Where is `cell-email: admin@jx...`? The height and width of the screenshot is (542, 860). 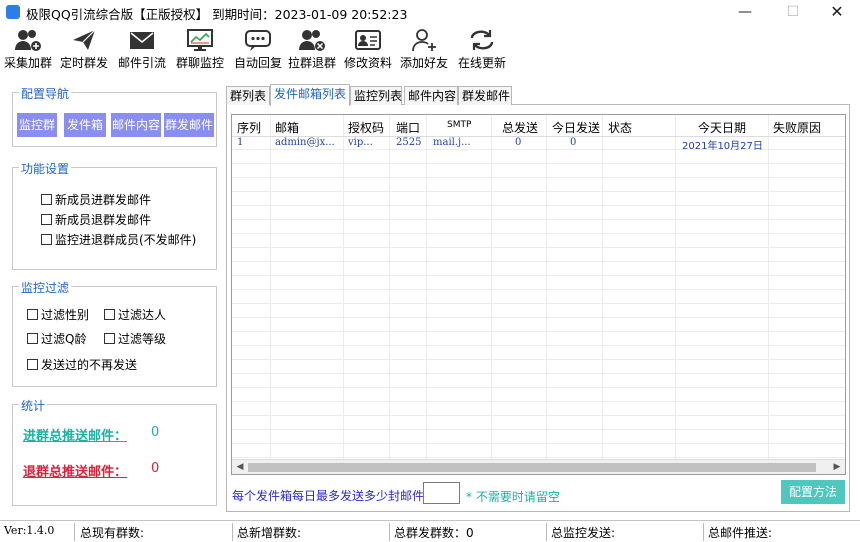
cell-email: admin@jx... is located at coordinates (305, 142).